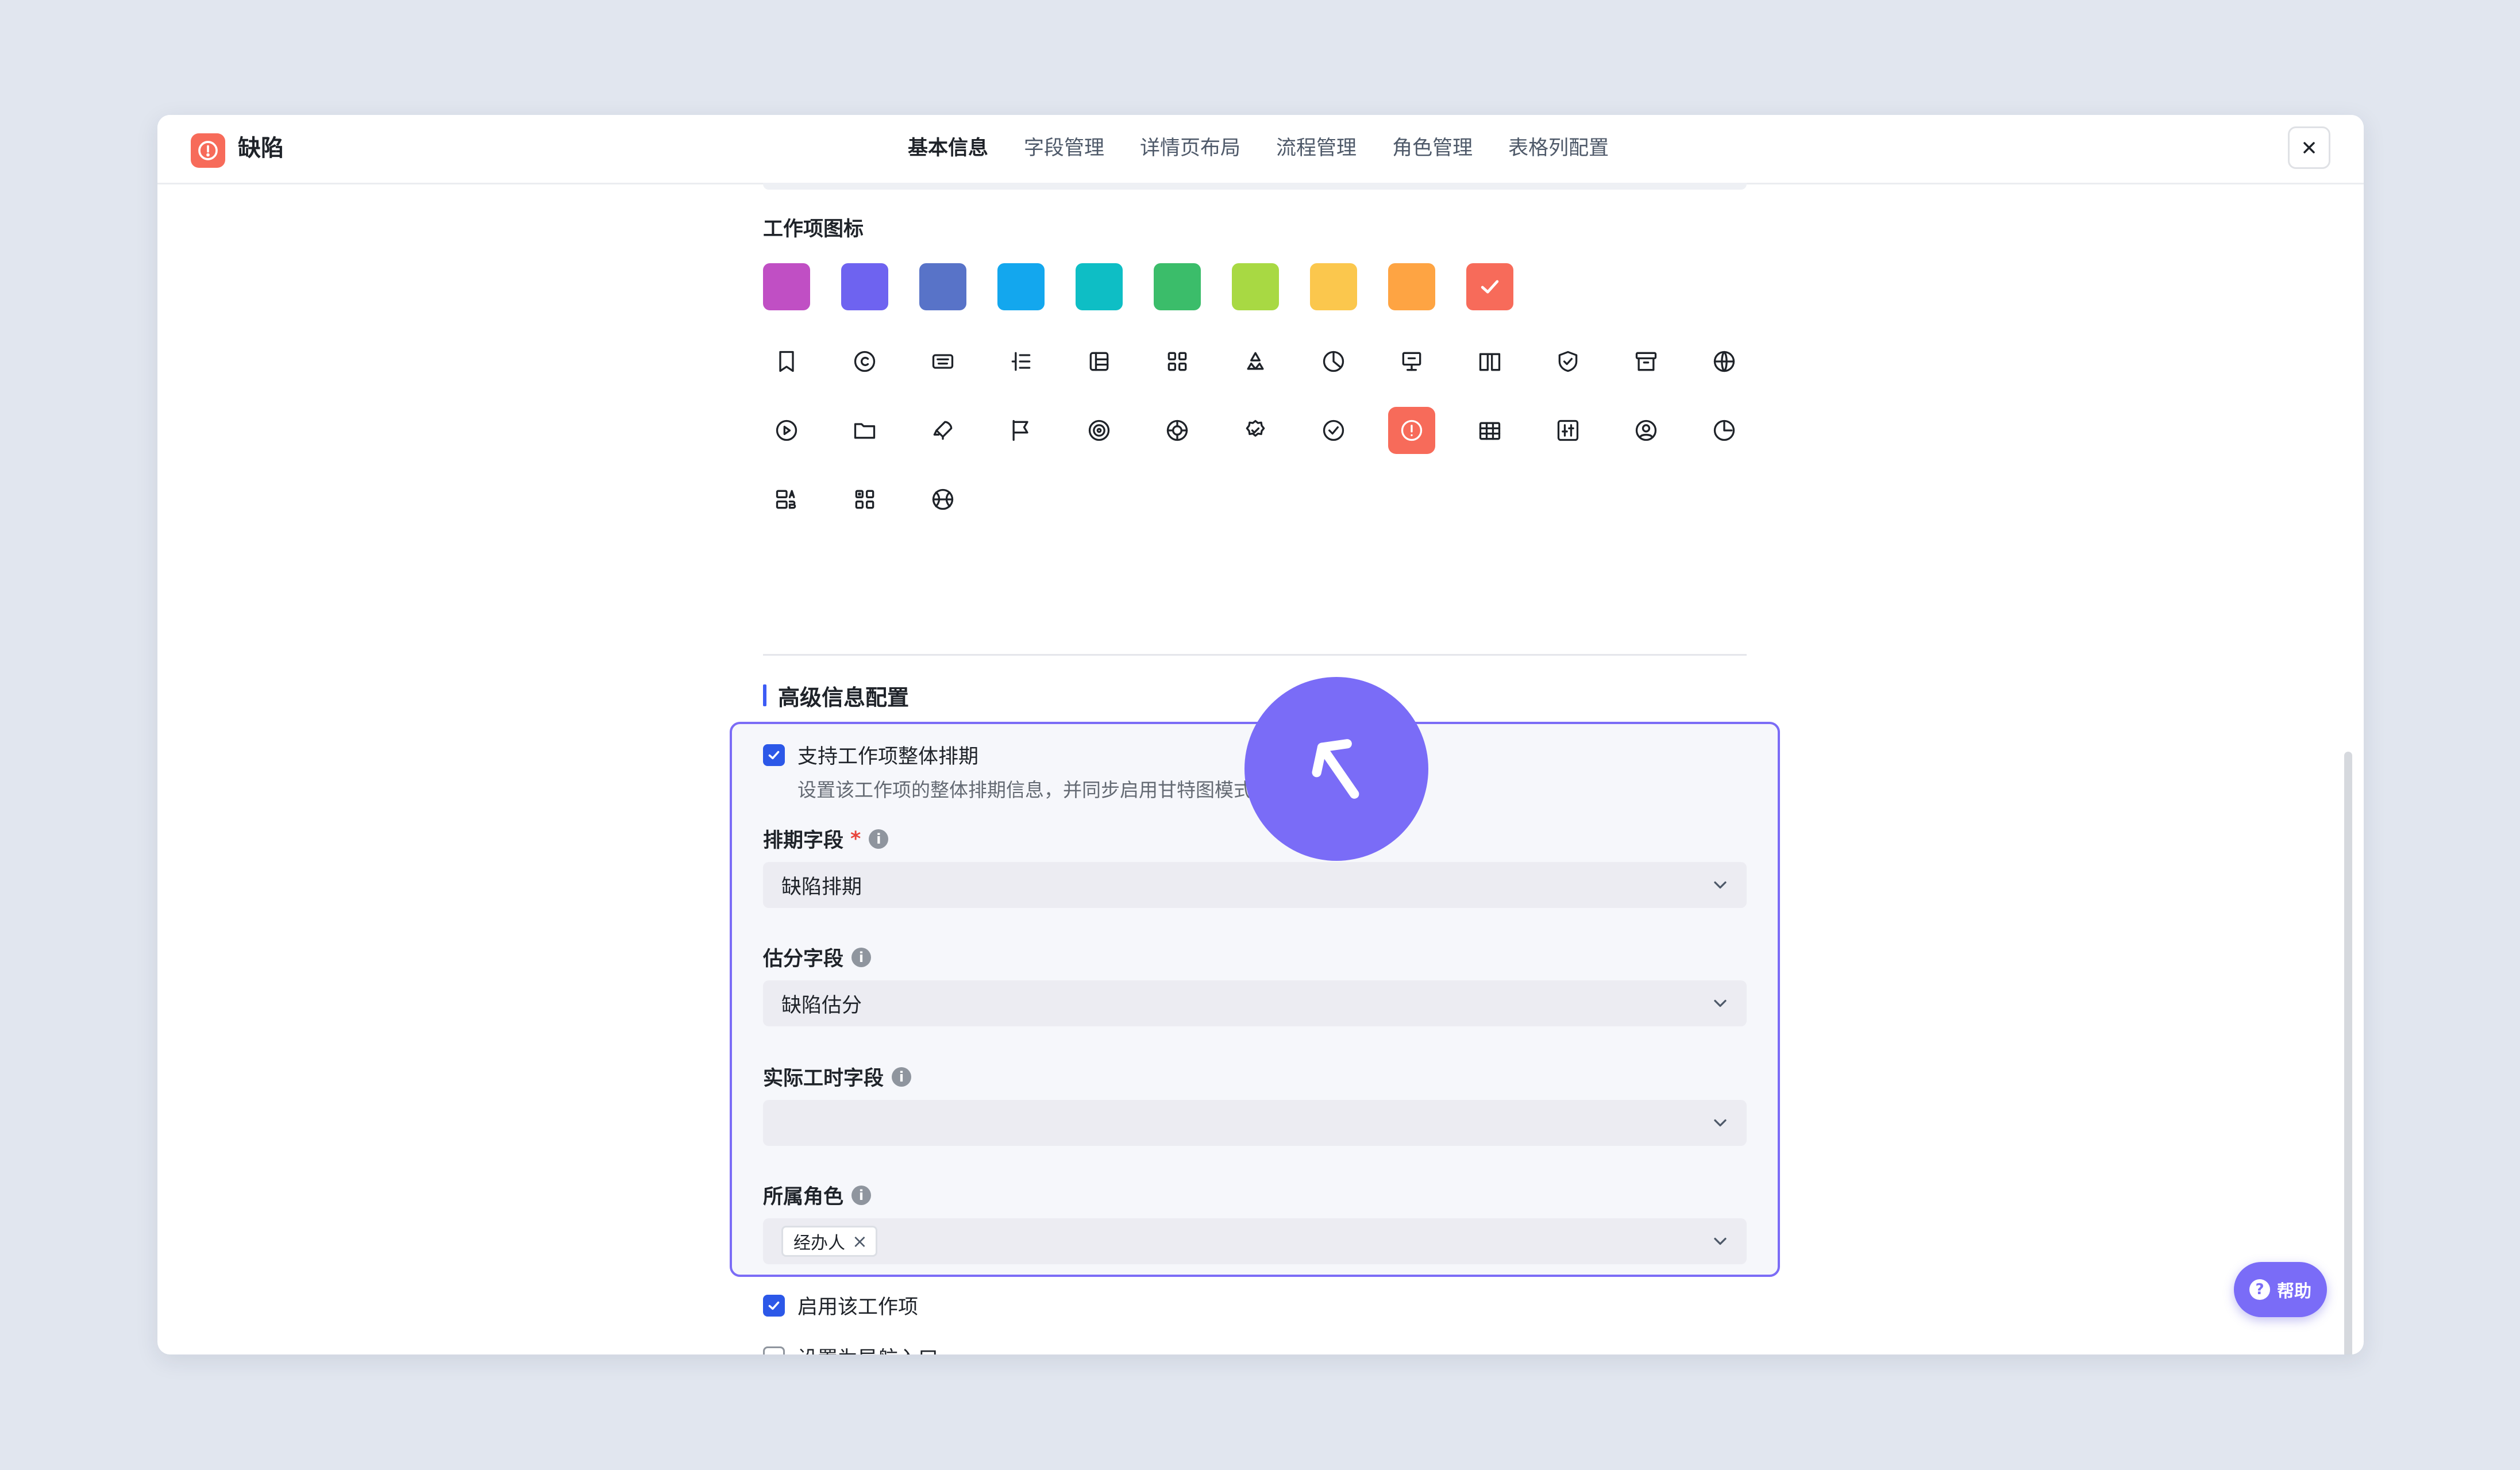  I want to click on schedule-field-select: 缺陷排期, so click(1255, 885).